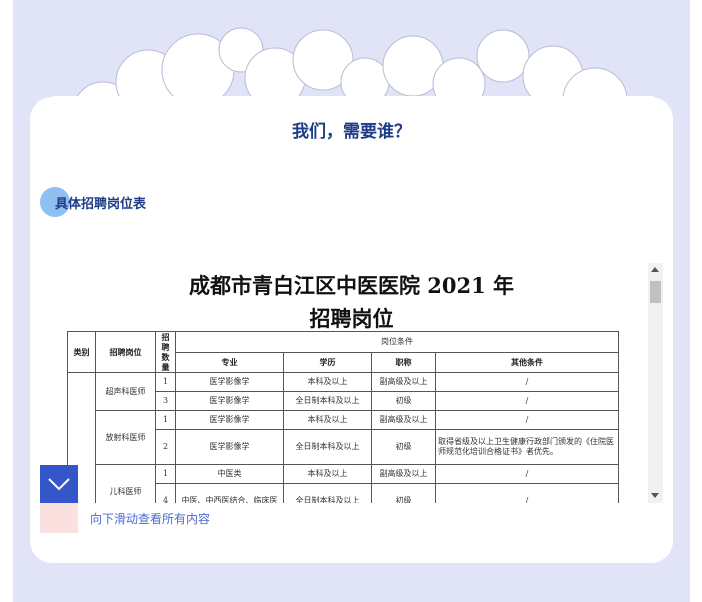  What do you see at coordinates (351, 285) in the screenshot?
I see `document-title-line1: 成都市青白江区中医医院 2021 年` at bounding box center [351, 285].